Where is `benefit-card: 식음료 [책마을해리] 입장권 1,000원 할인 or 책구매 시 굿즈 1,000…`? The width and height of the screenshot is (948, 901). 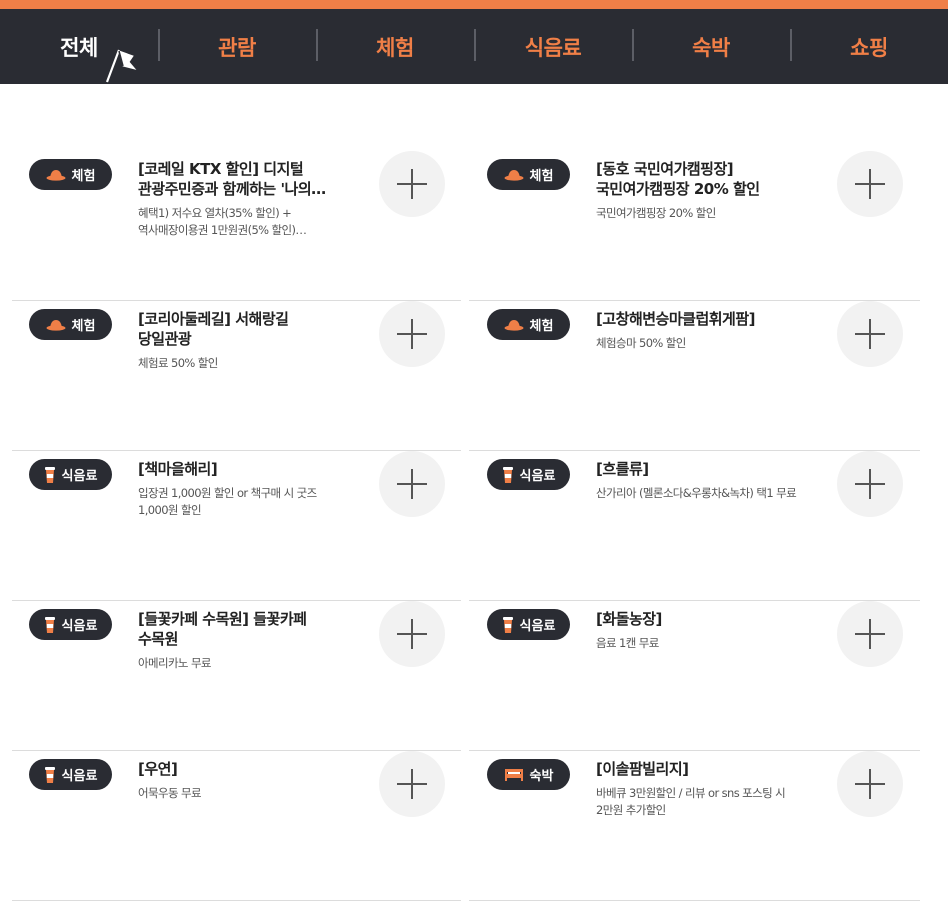 benefit-card: 식음료 [책마을해리] 입장권 1,000원 할인 or 책구매 시 굿즈 1,000… is located at coordinates (236, 526).